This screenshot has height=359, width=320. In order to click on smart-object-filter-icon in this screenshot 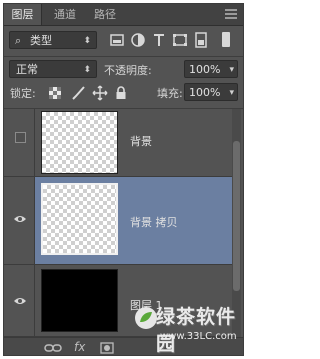, I will do `click(201, 40)`.